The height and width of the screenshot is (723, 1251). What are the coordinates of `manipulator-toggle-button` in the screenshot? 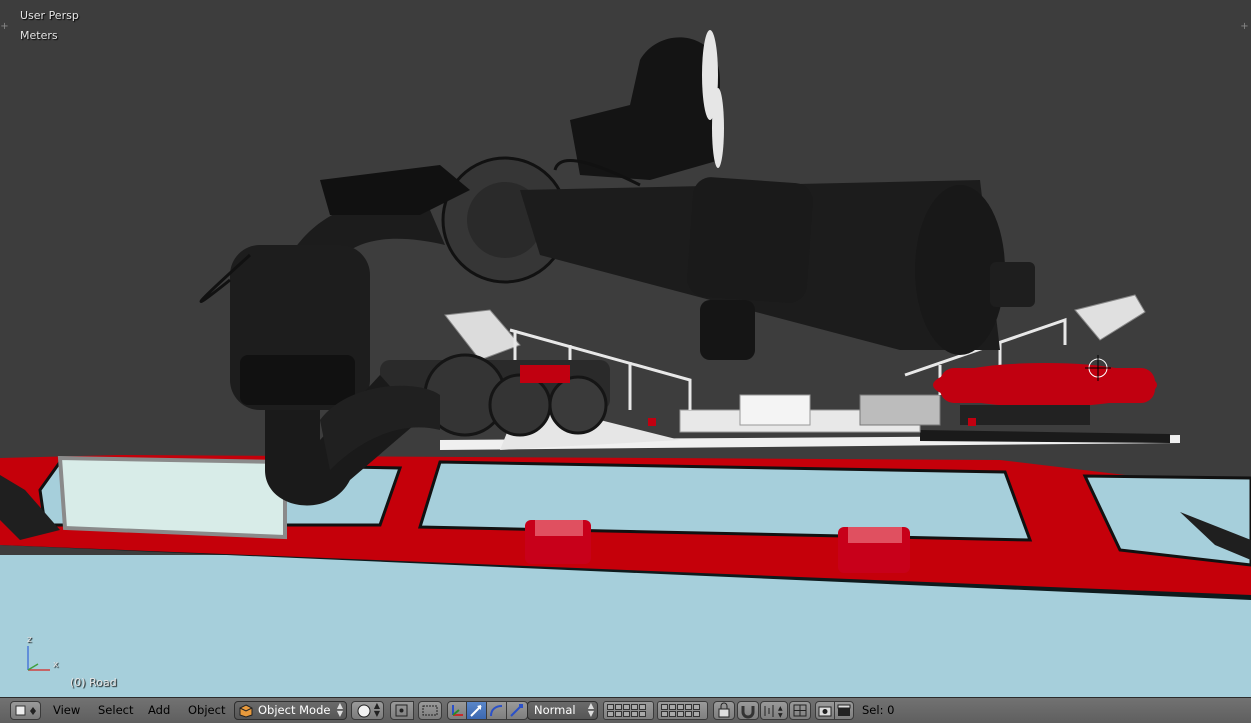 It's located at (457, 710).